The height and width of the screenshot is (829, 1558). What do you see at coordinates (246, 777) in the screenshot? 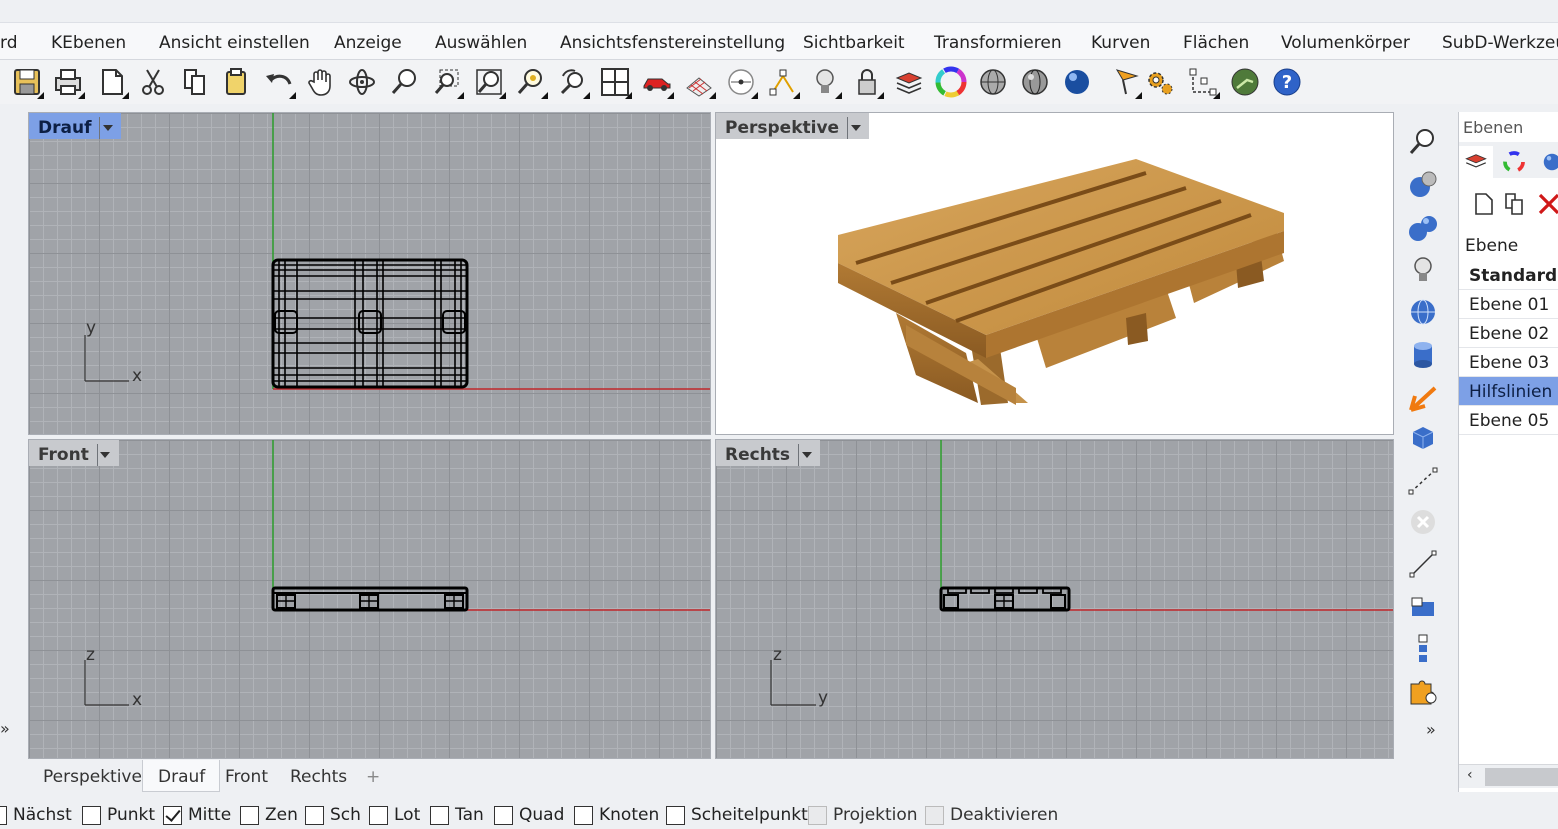
I see `vtab-front: Front` at bounding box center [246, 777].